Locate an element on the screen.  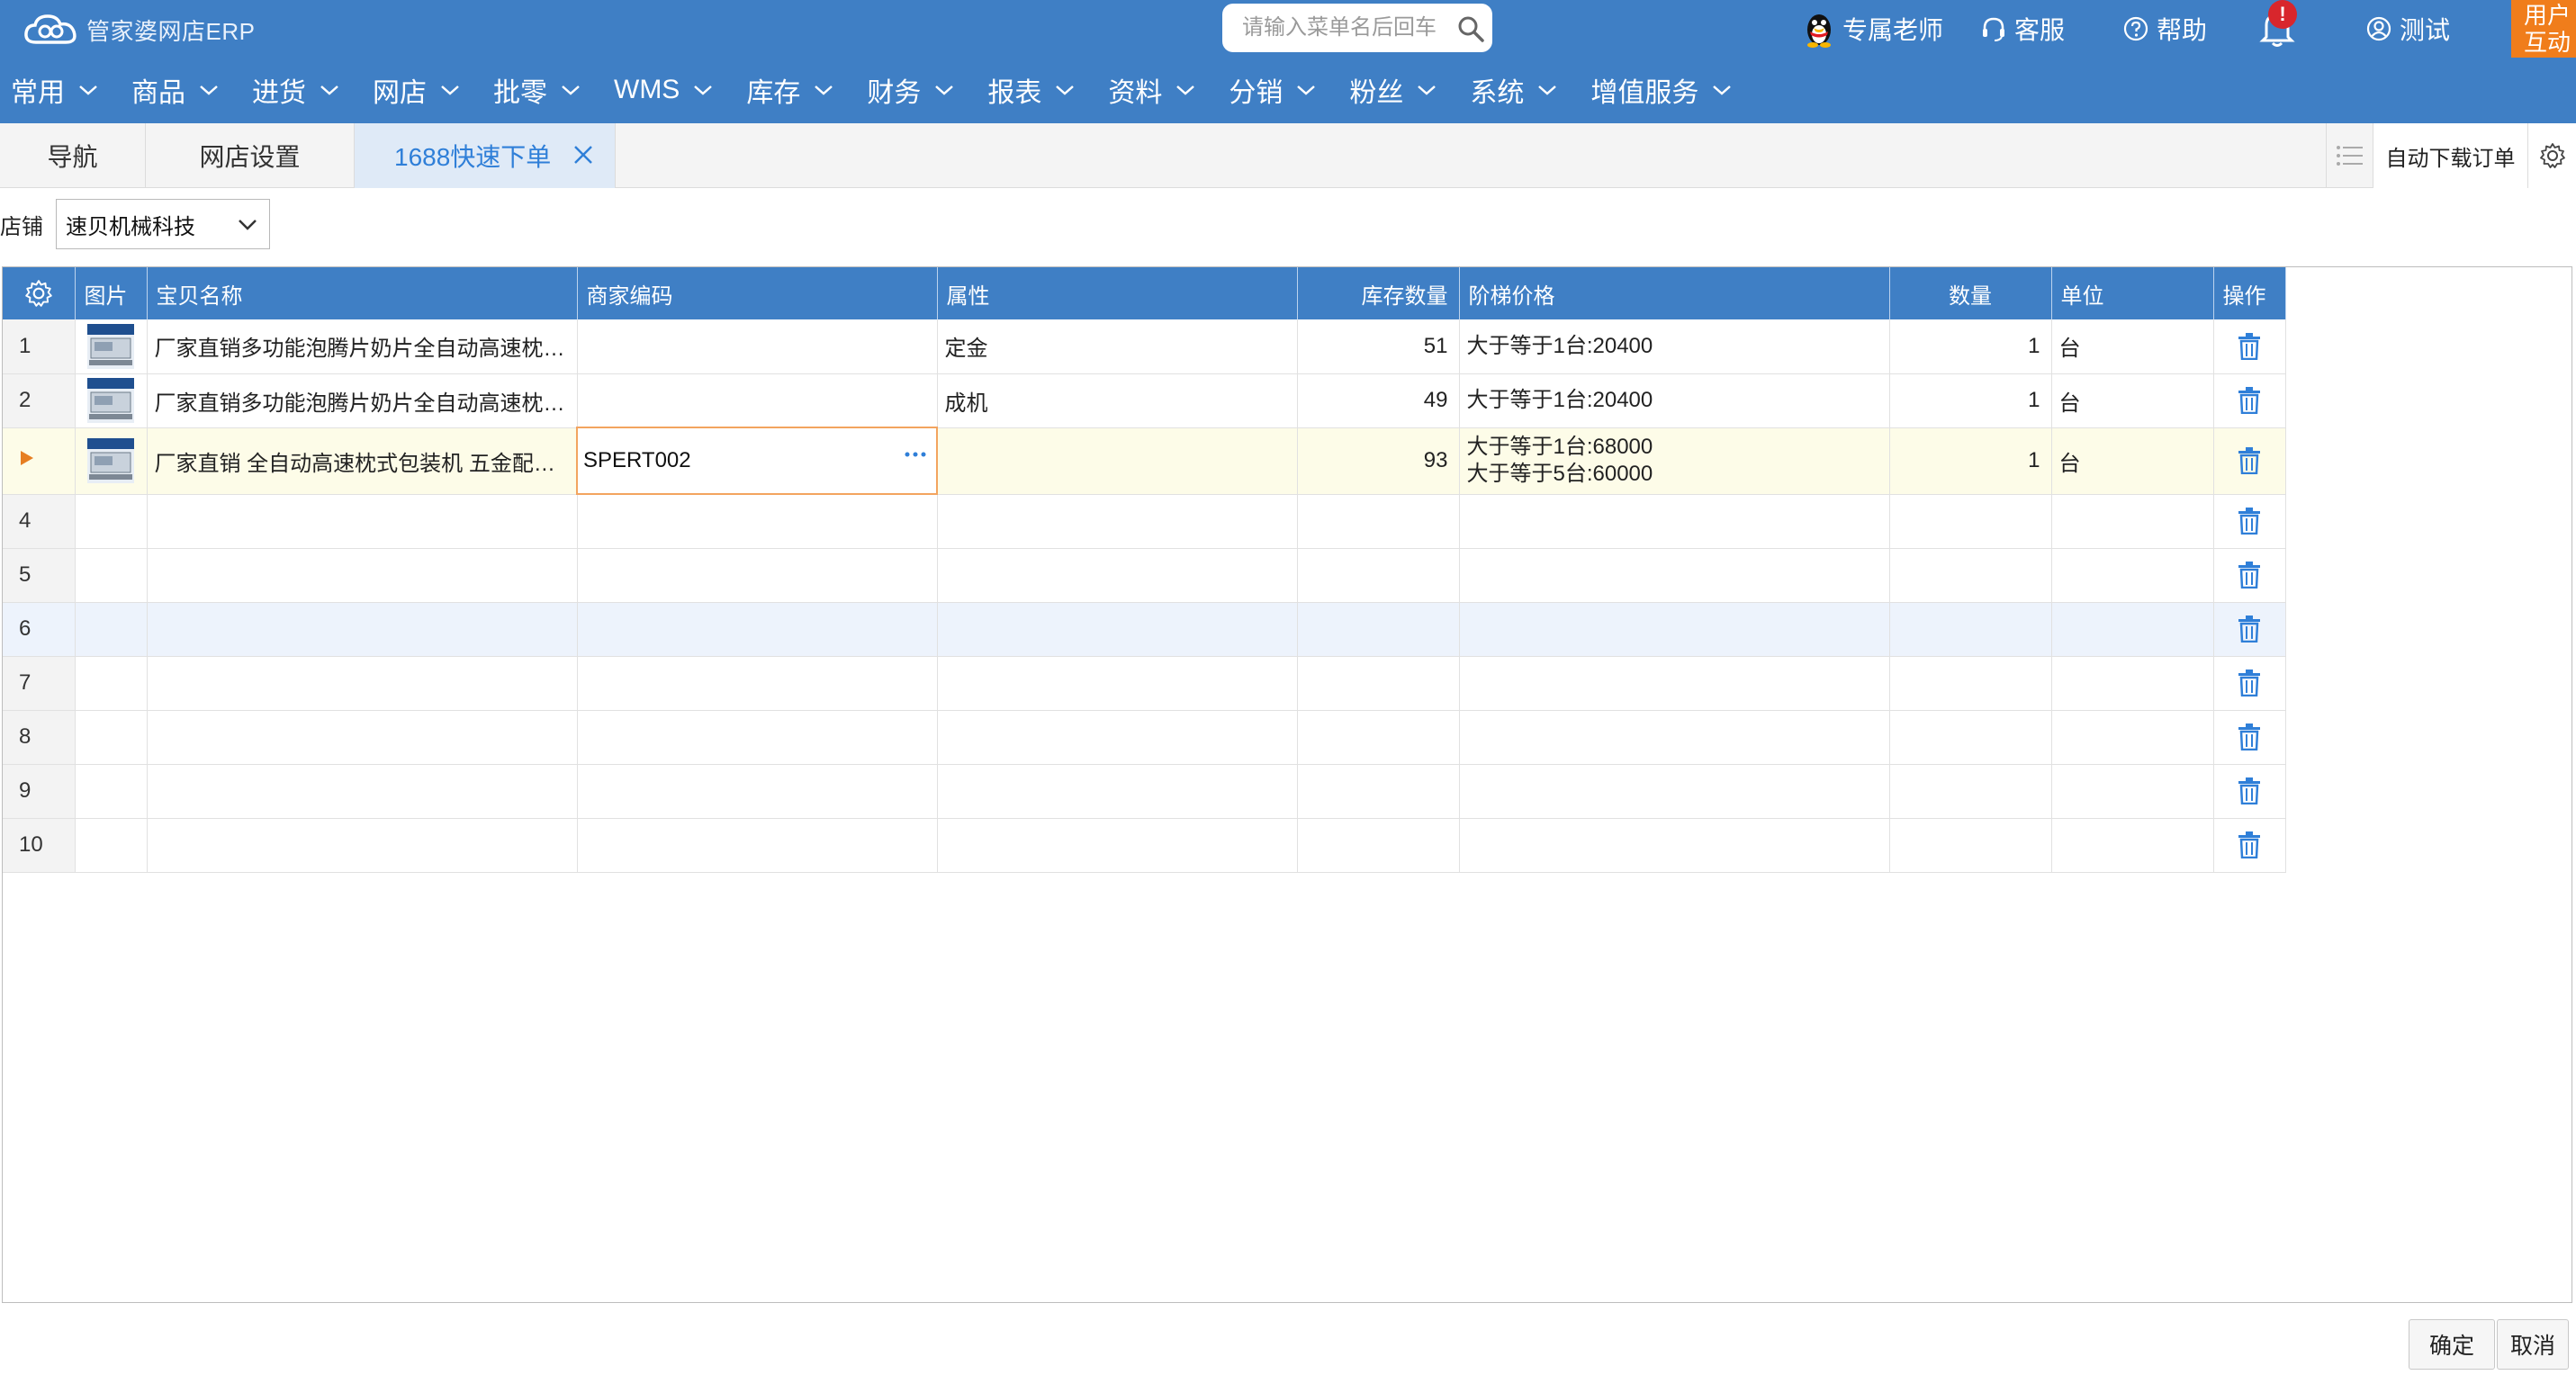
gear-icon is located at coordinates (38, 293).